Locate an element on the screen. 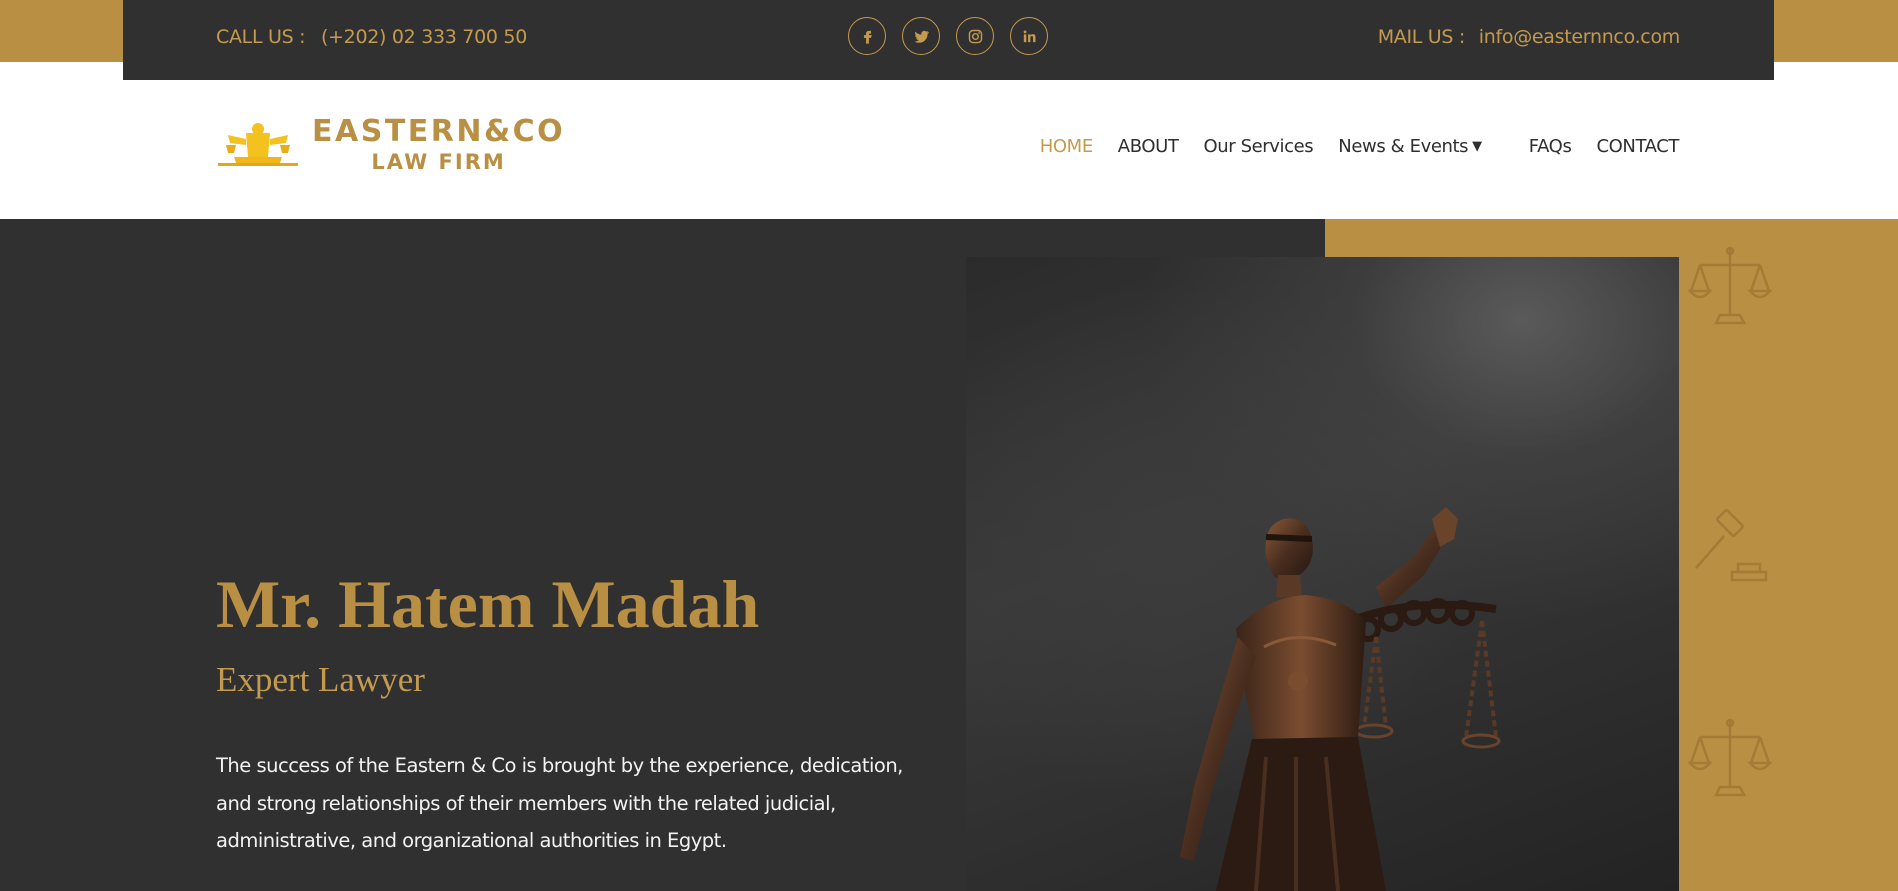 The width and height of the screenshot is (1898, 891). logo-title: EASTERN&CO is located at coordinates (439, 131).